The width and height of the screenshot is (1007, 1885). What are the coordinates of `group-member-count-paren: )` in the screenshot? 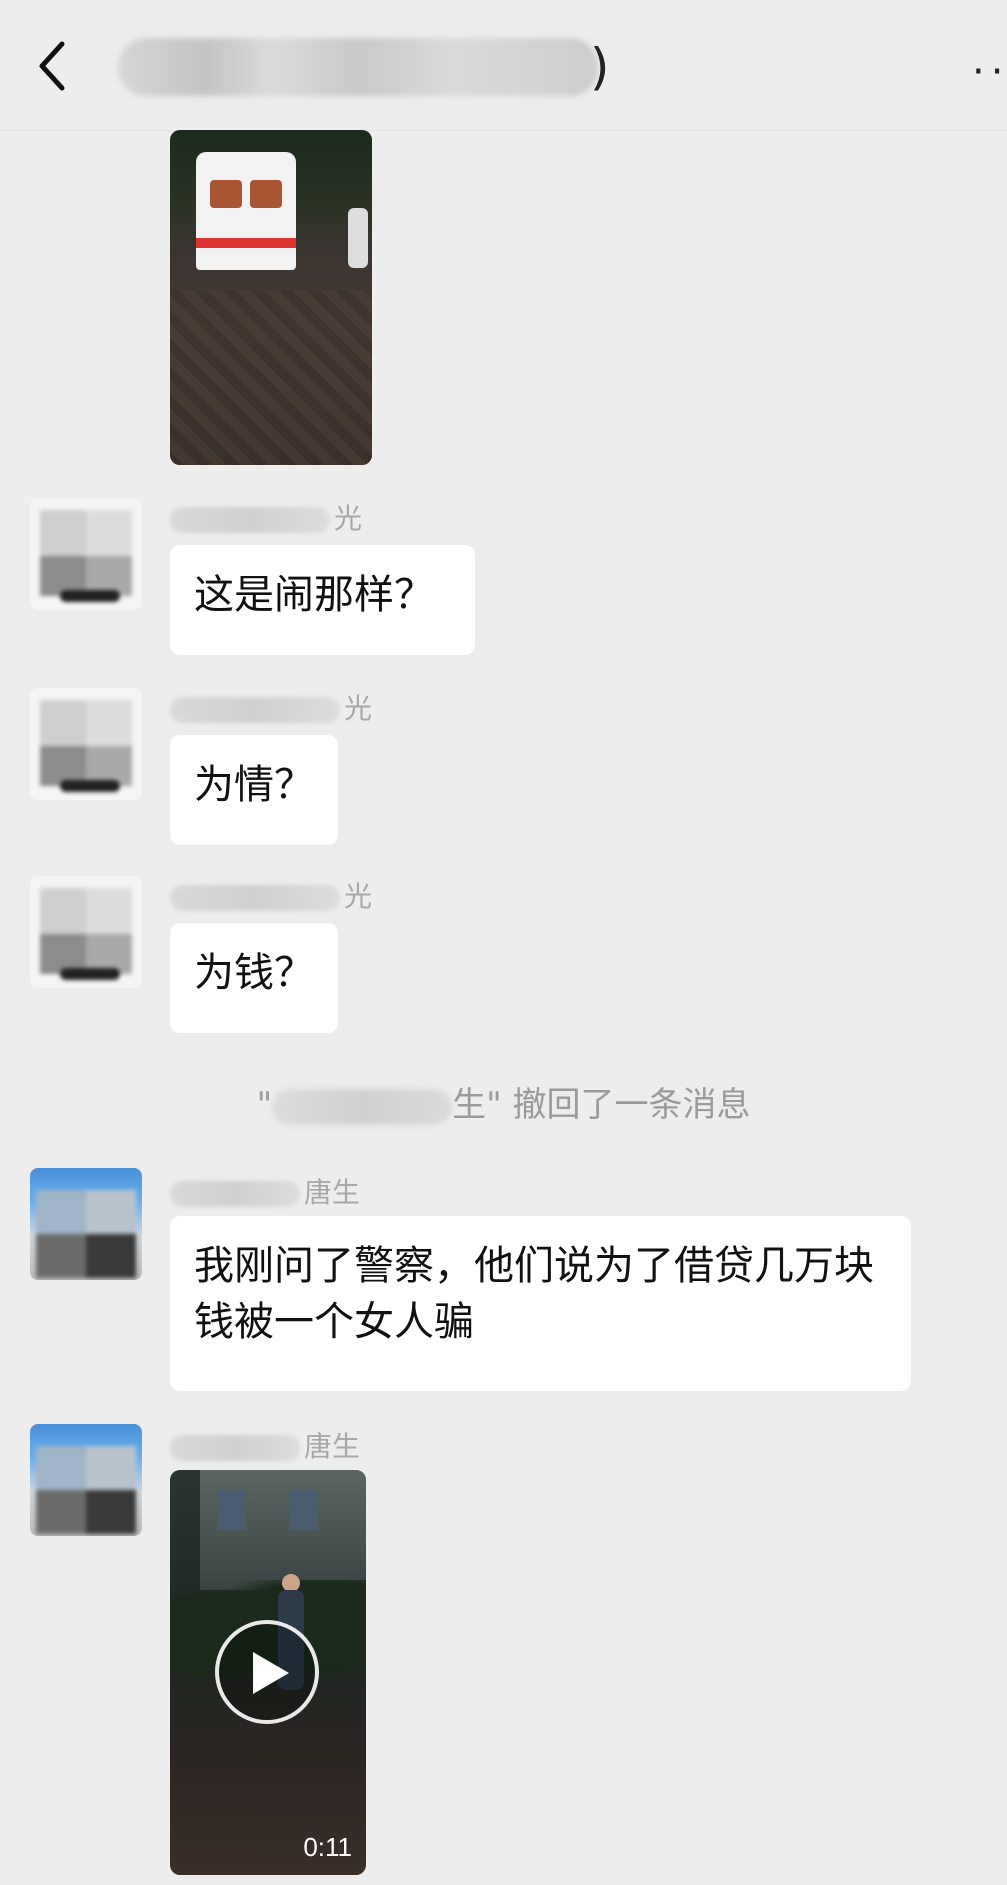 It's located at (600, 67).